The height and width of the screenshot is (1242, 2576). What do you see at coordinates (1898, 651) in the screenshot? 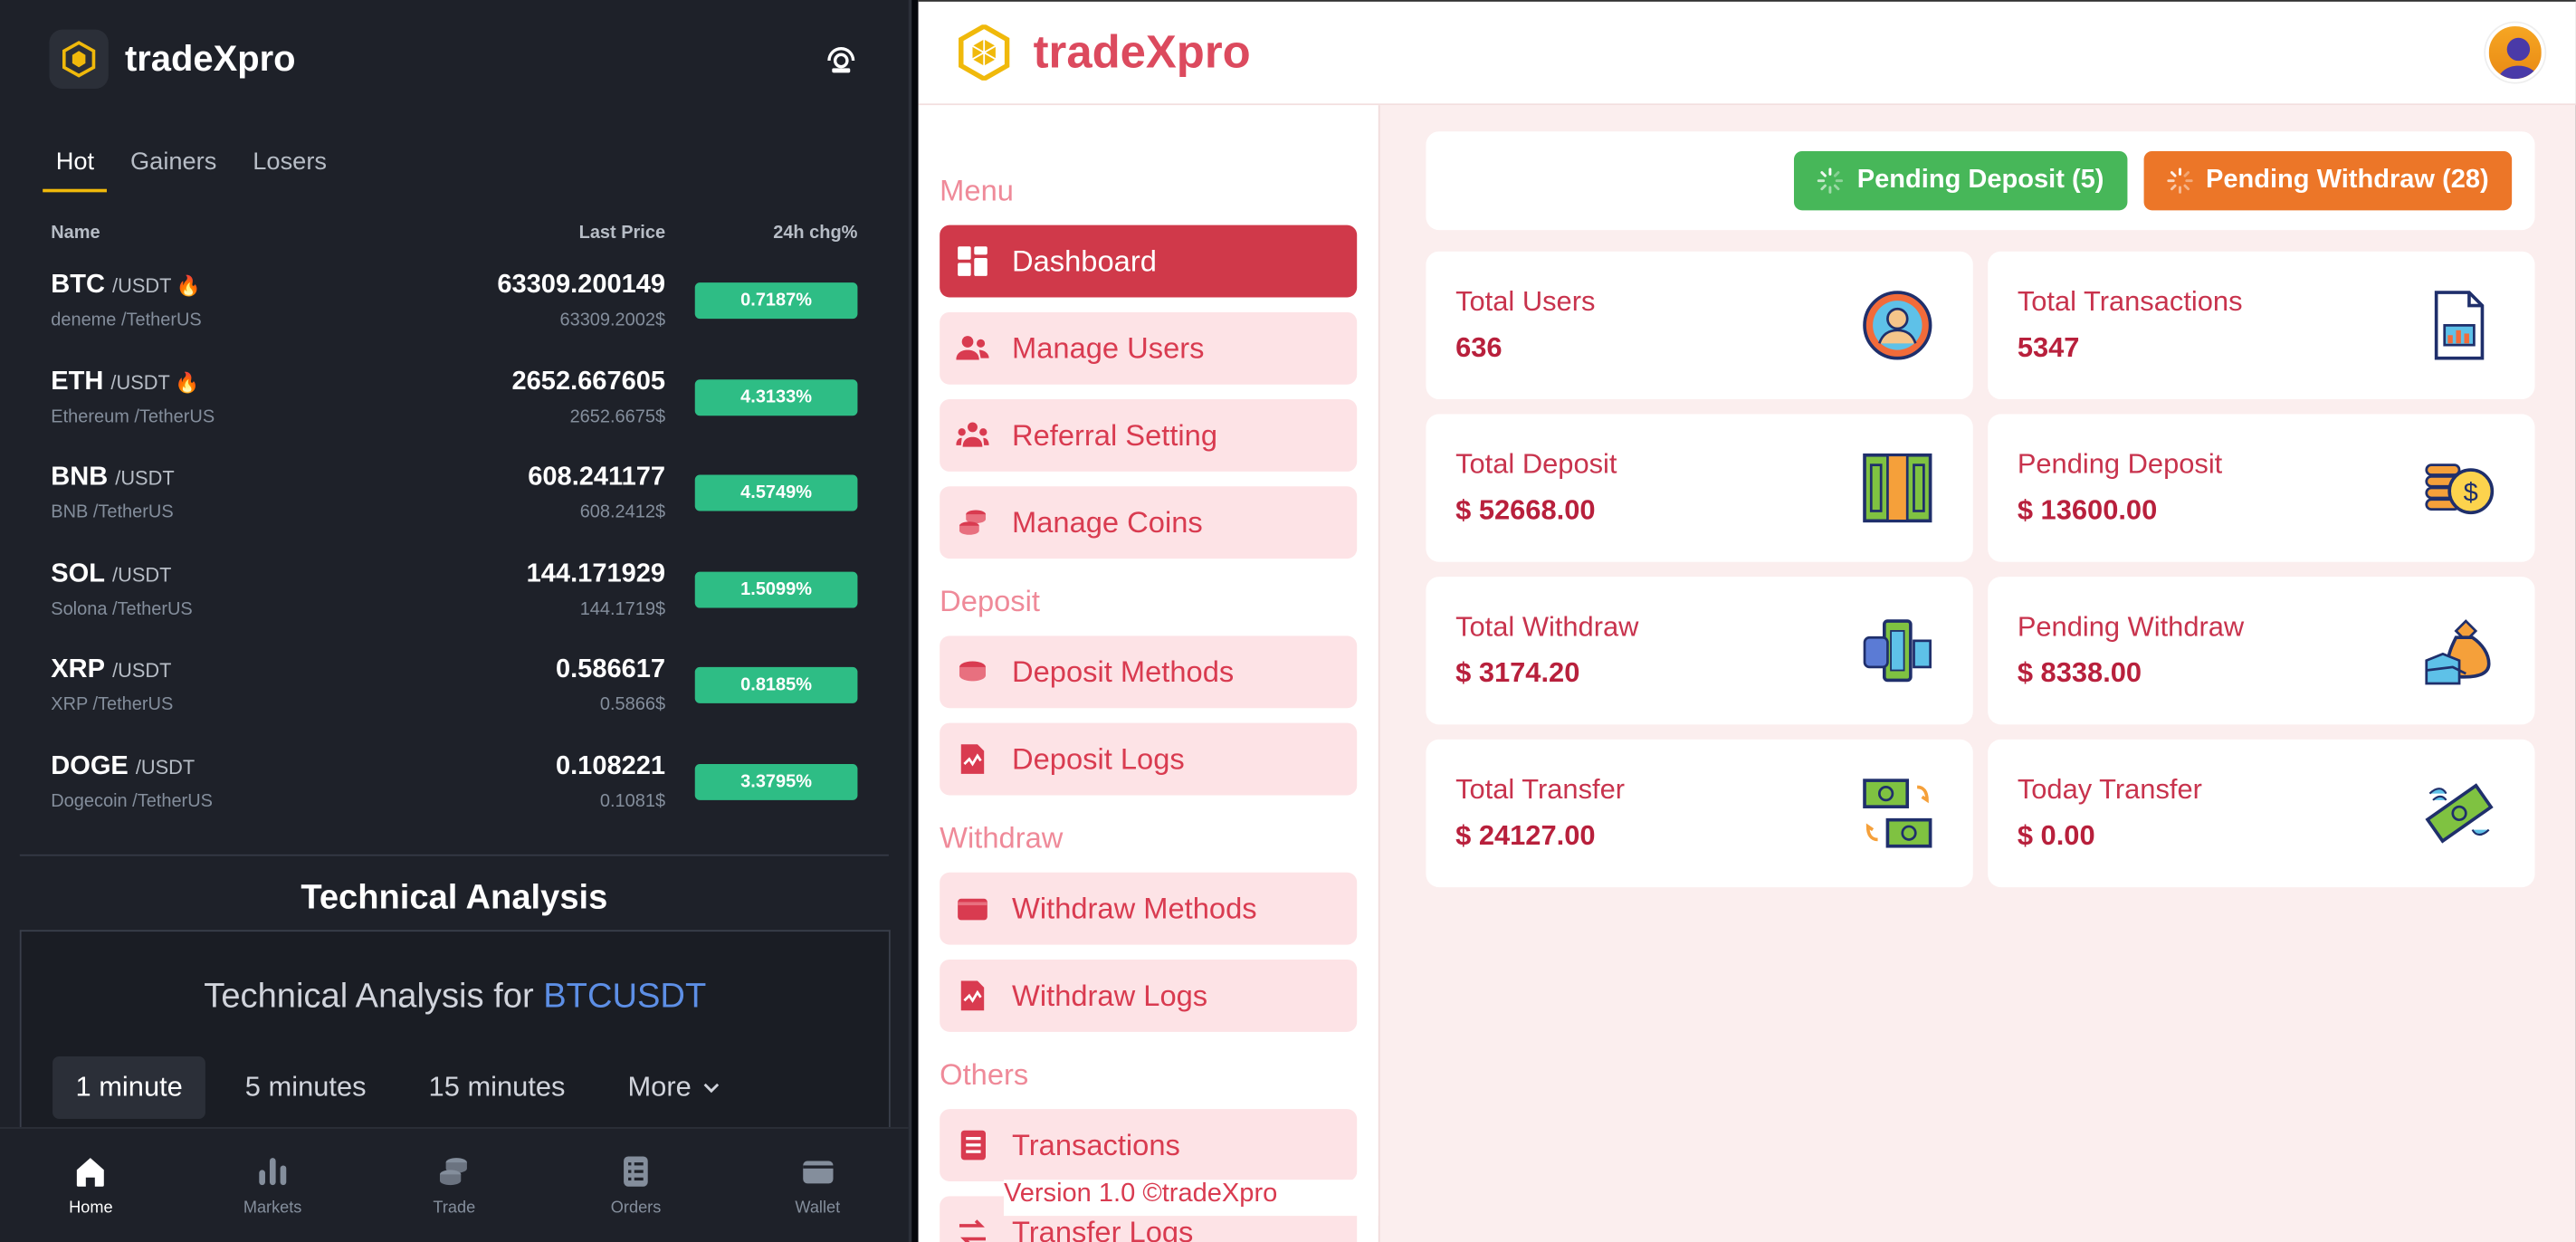
I see `withdraw-icon` at bounding box center [1898, 651].